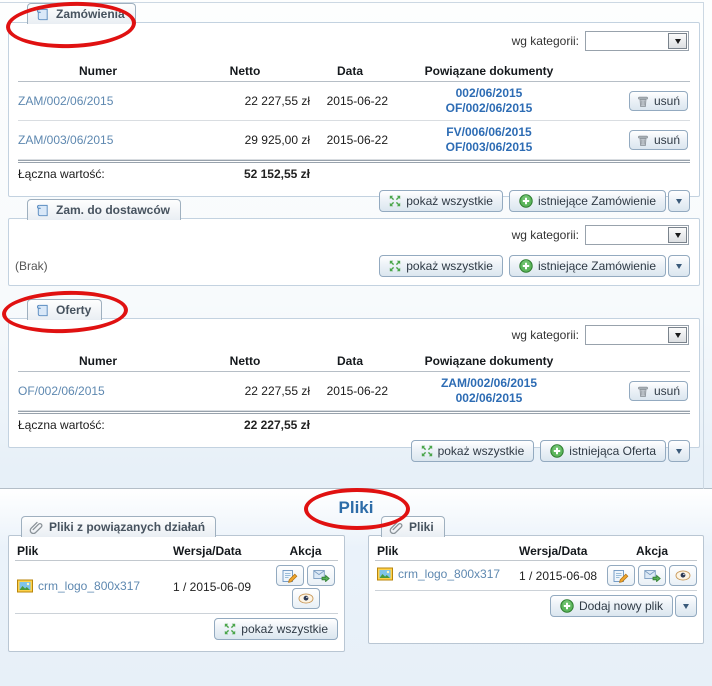  Describe the element at coordinates (596, 266) in the screenshot. I see `existing-order-label: istniejące Zamówienie` at that location.